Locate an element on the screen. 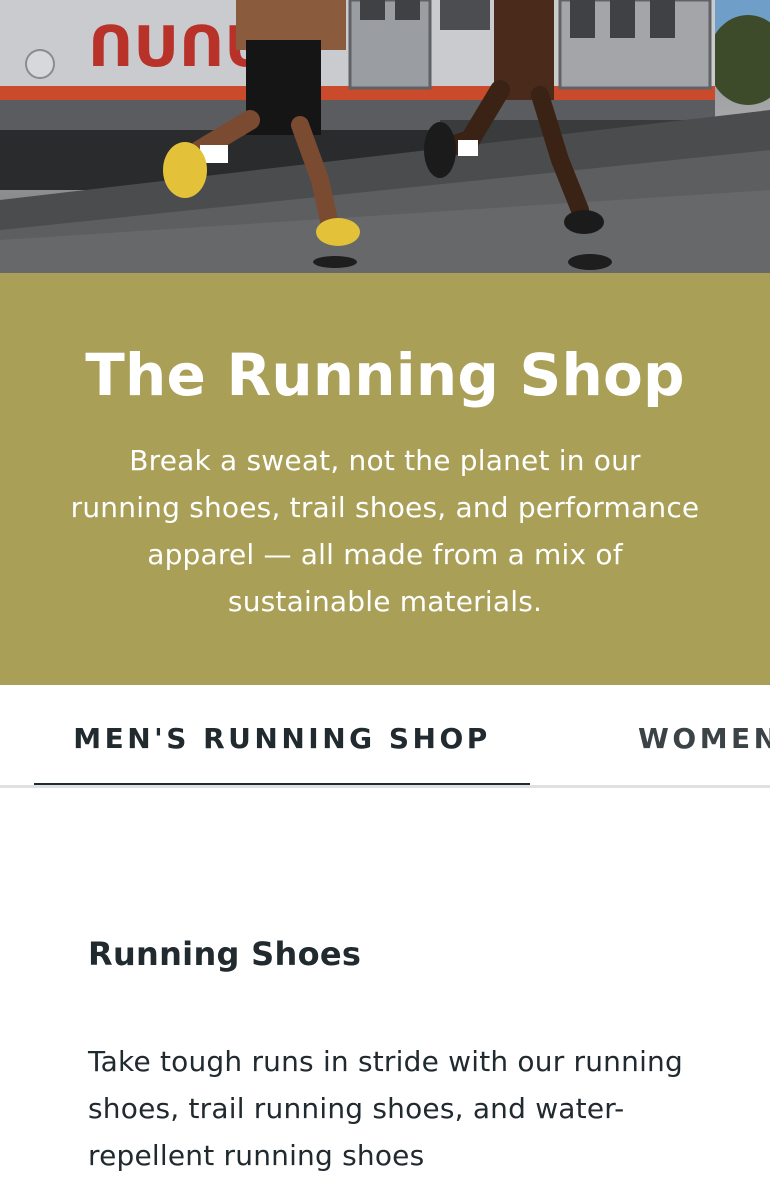 Image resolution: width=770 pixels, height=1179 pixels. tab-label: MEN'S RUNNING SHOP is located at coordinates (282, 738).